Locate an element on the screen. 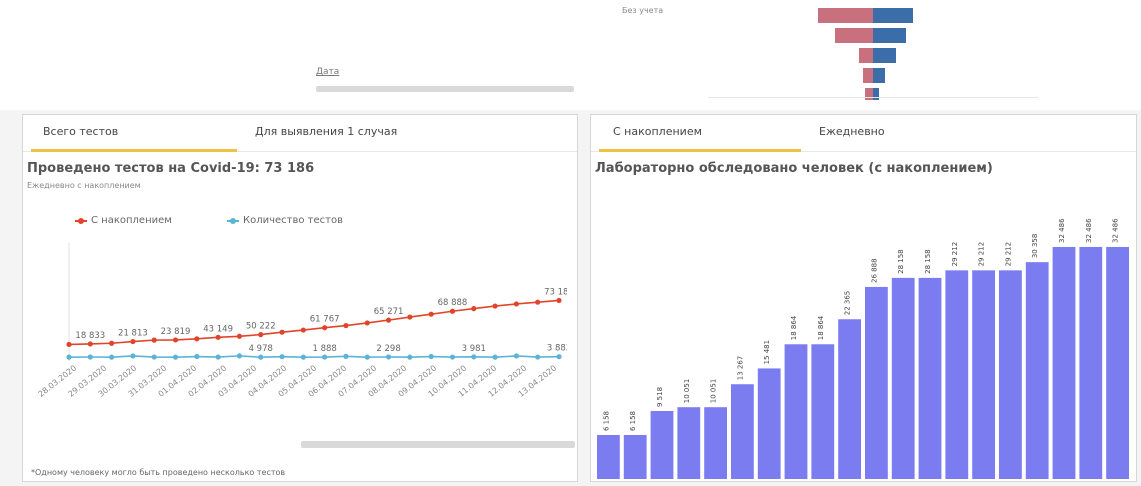 The height and width of the screenshot is (486, 1141). data-label: 43 149 is located at coordinates (218, 329).